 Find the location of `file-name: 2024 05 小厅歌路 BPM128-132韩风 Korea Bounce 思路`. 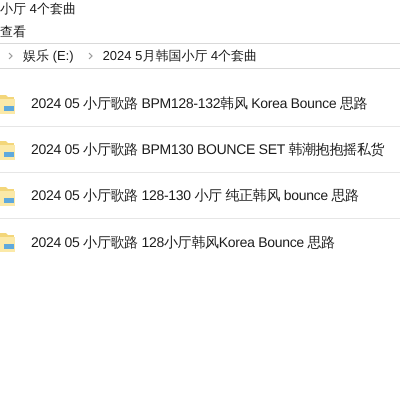

file-name: 2024 05 小厅歌路 BPM128-132韩风 Korea Bounce 思路 is located at coordinates (199, 103).